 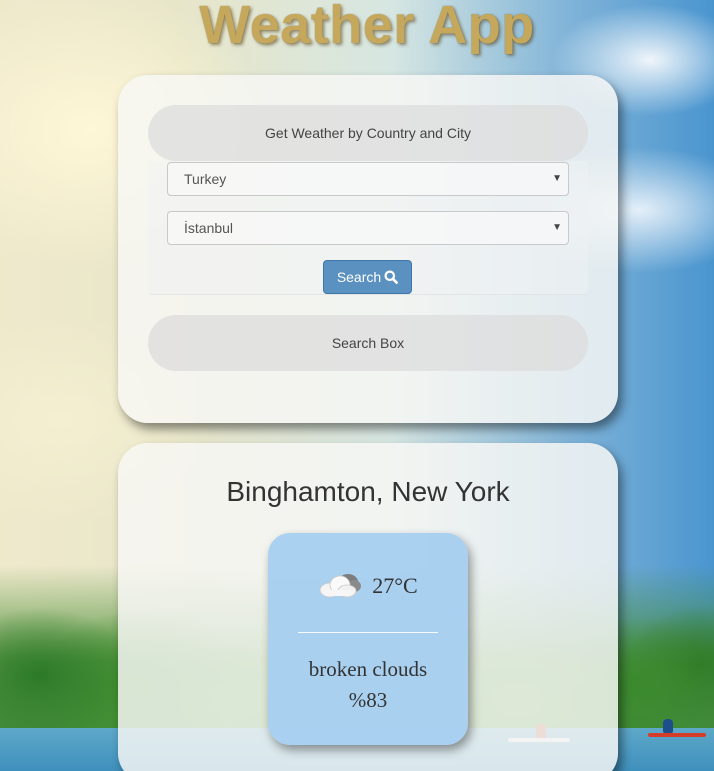 What do you see at coordinates (368, 669) in the screenshot?
I see `weather-description: broken clouds` at bounding box center [368, 669].